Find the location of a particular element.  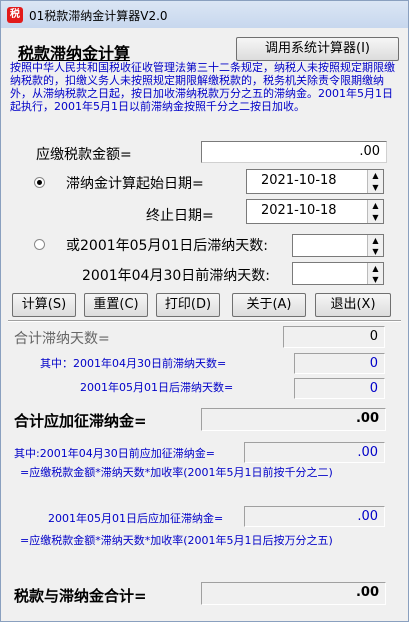

total-fee-label: 合计应加征滞纳金= is located at coordinates (80, 421).